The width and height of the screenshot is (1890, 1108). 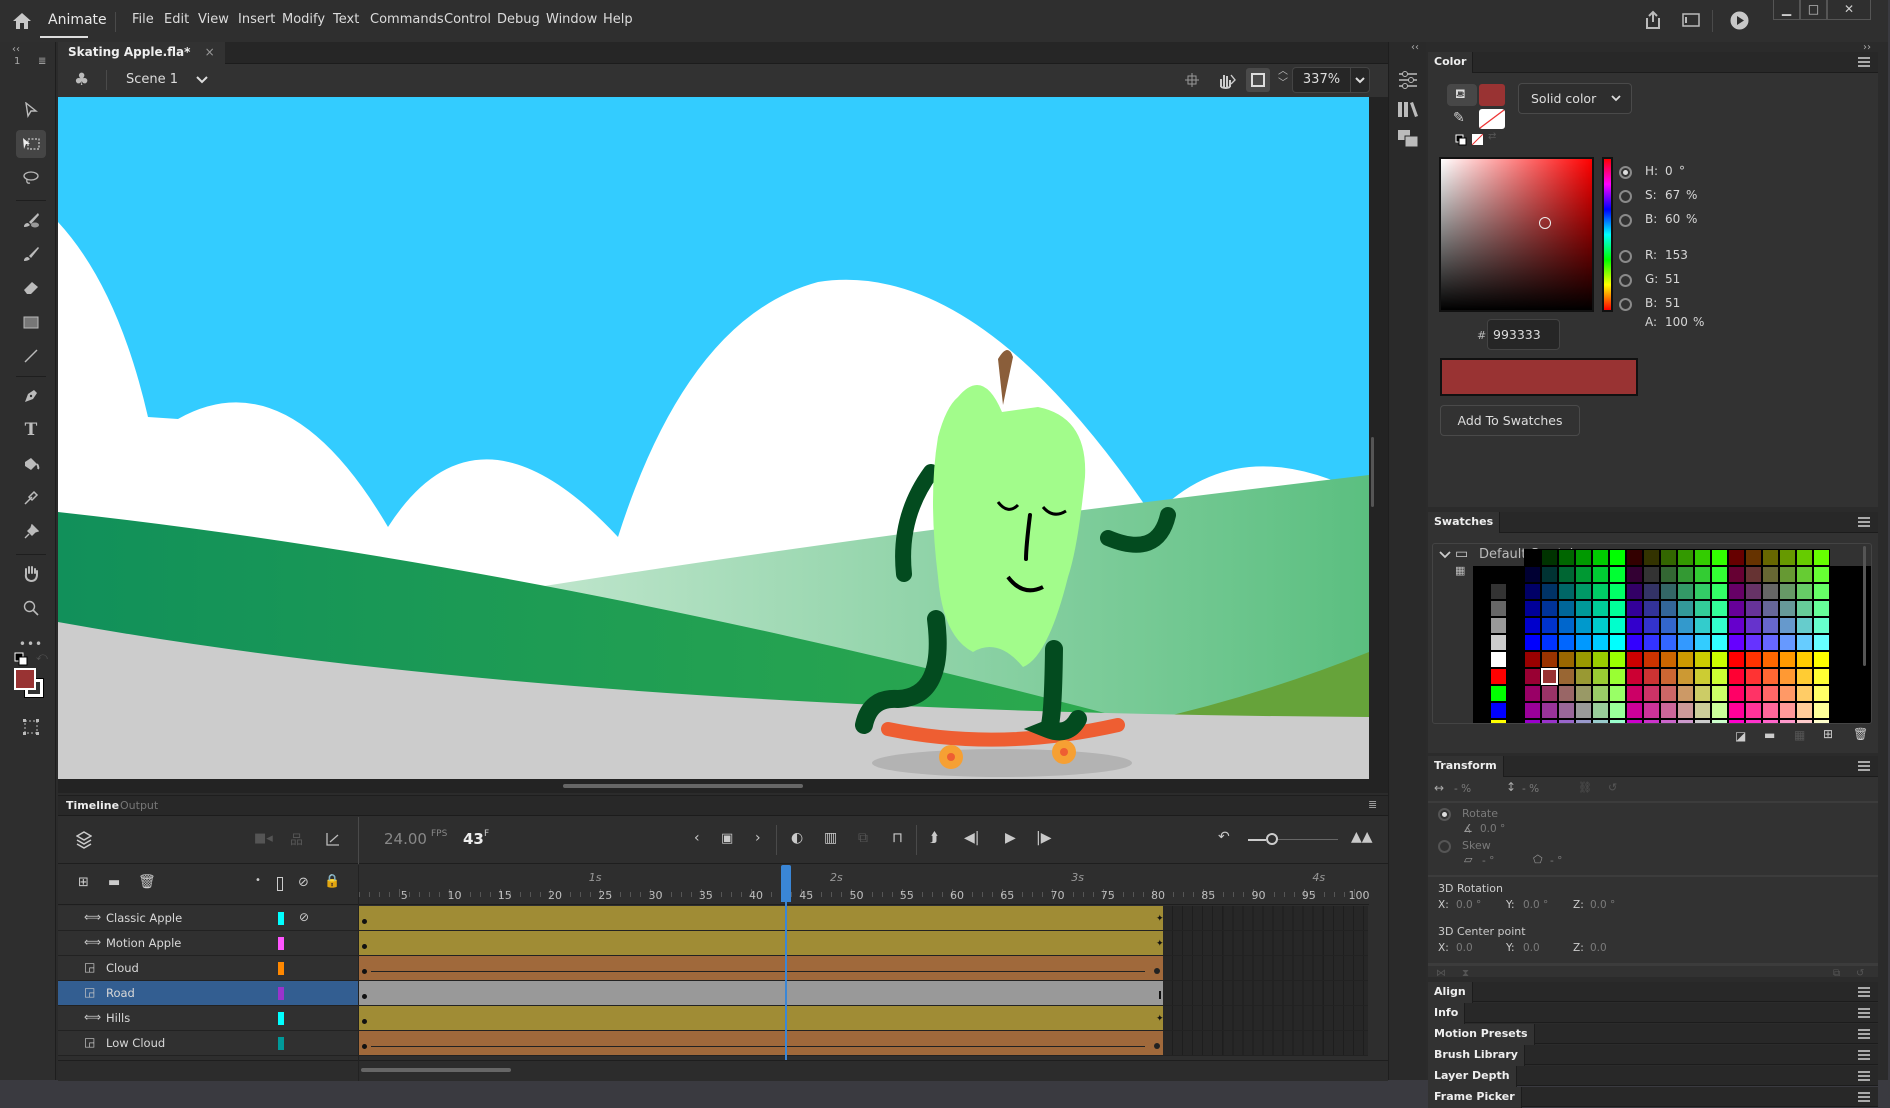 What do you see at coordinates (77, 20) in the screenshot?
I see `app-brand: Animate` at bounding box center [77, 20].